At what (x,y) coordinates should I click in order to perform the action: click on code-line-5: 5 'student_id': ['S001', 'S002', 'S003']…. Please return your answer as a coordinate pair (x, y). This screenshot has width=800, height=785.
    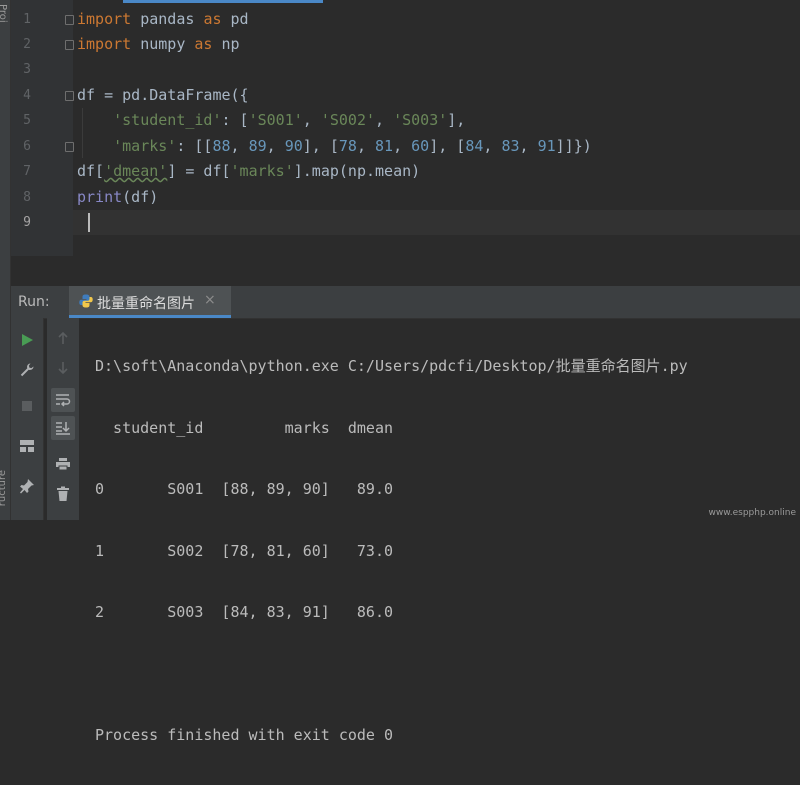
    Looking at the image, I should click on (405, 120).